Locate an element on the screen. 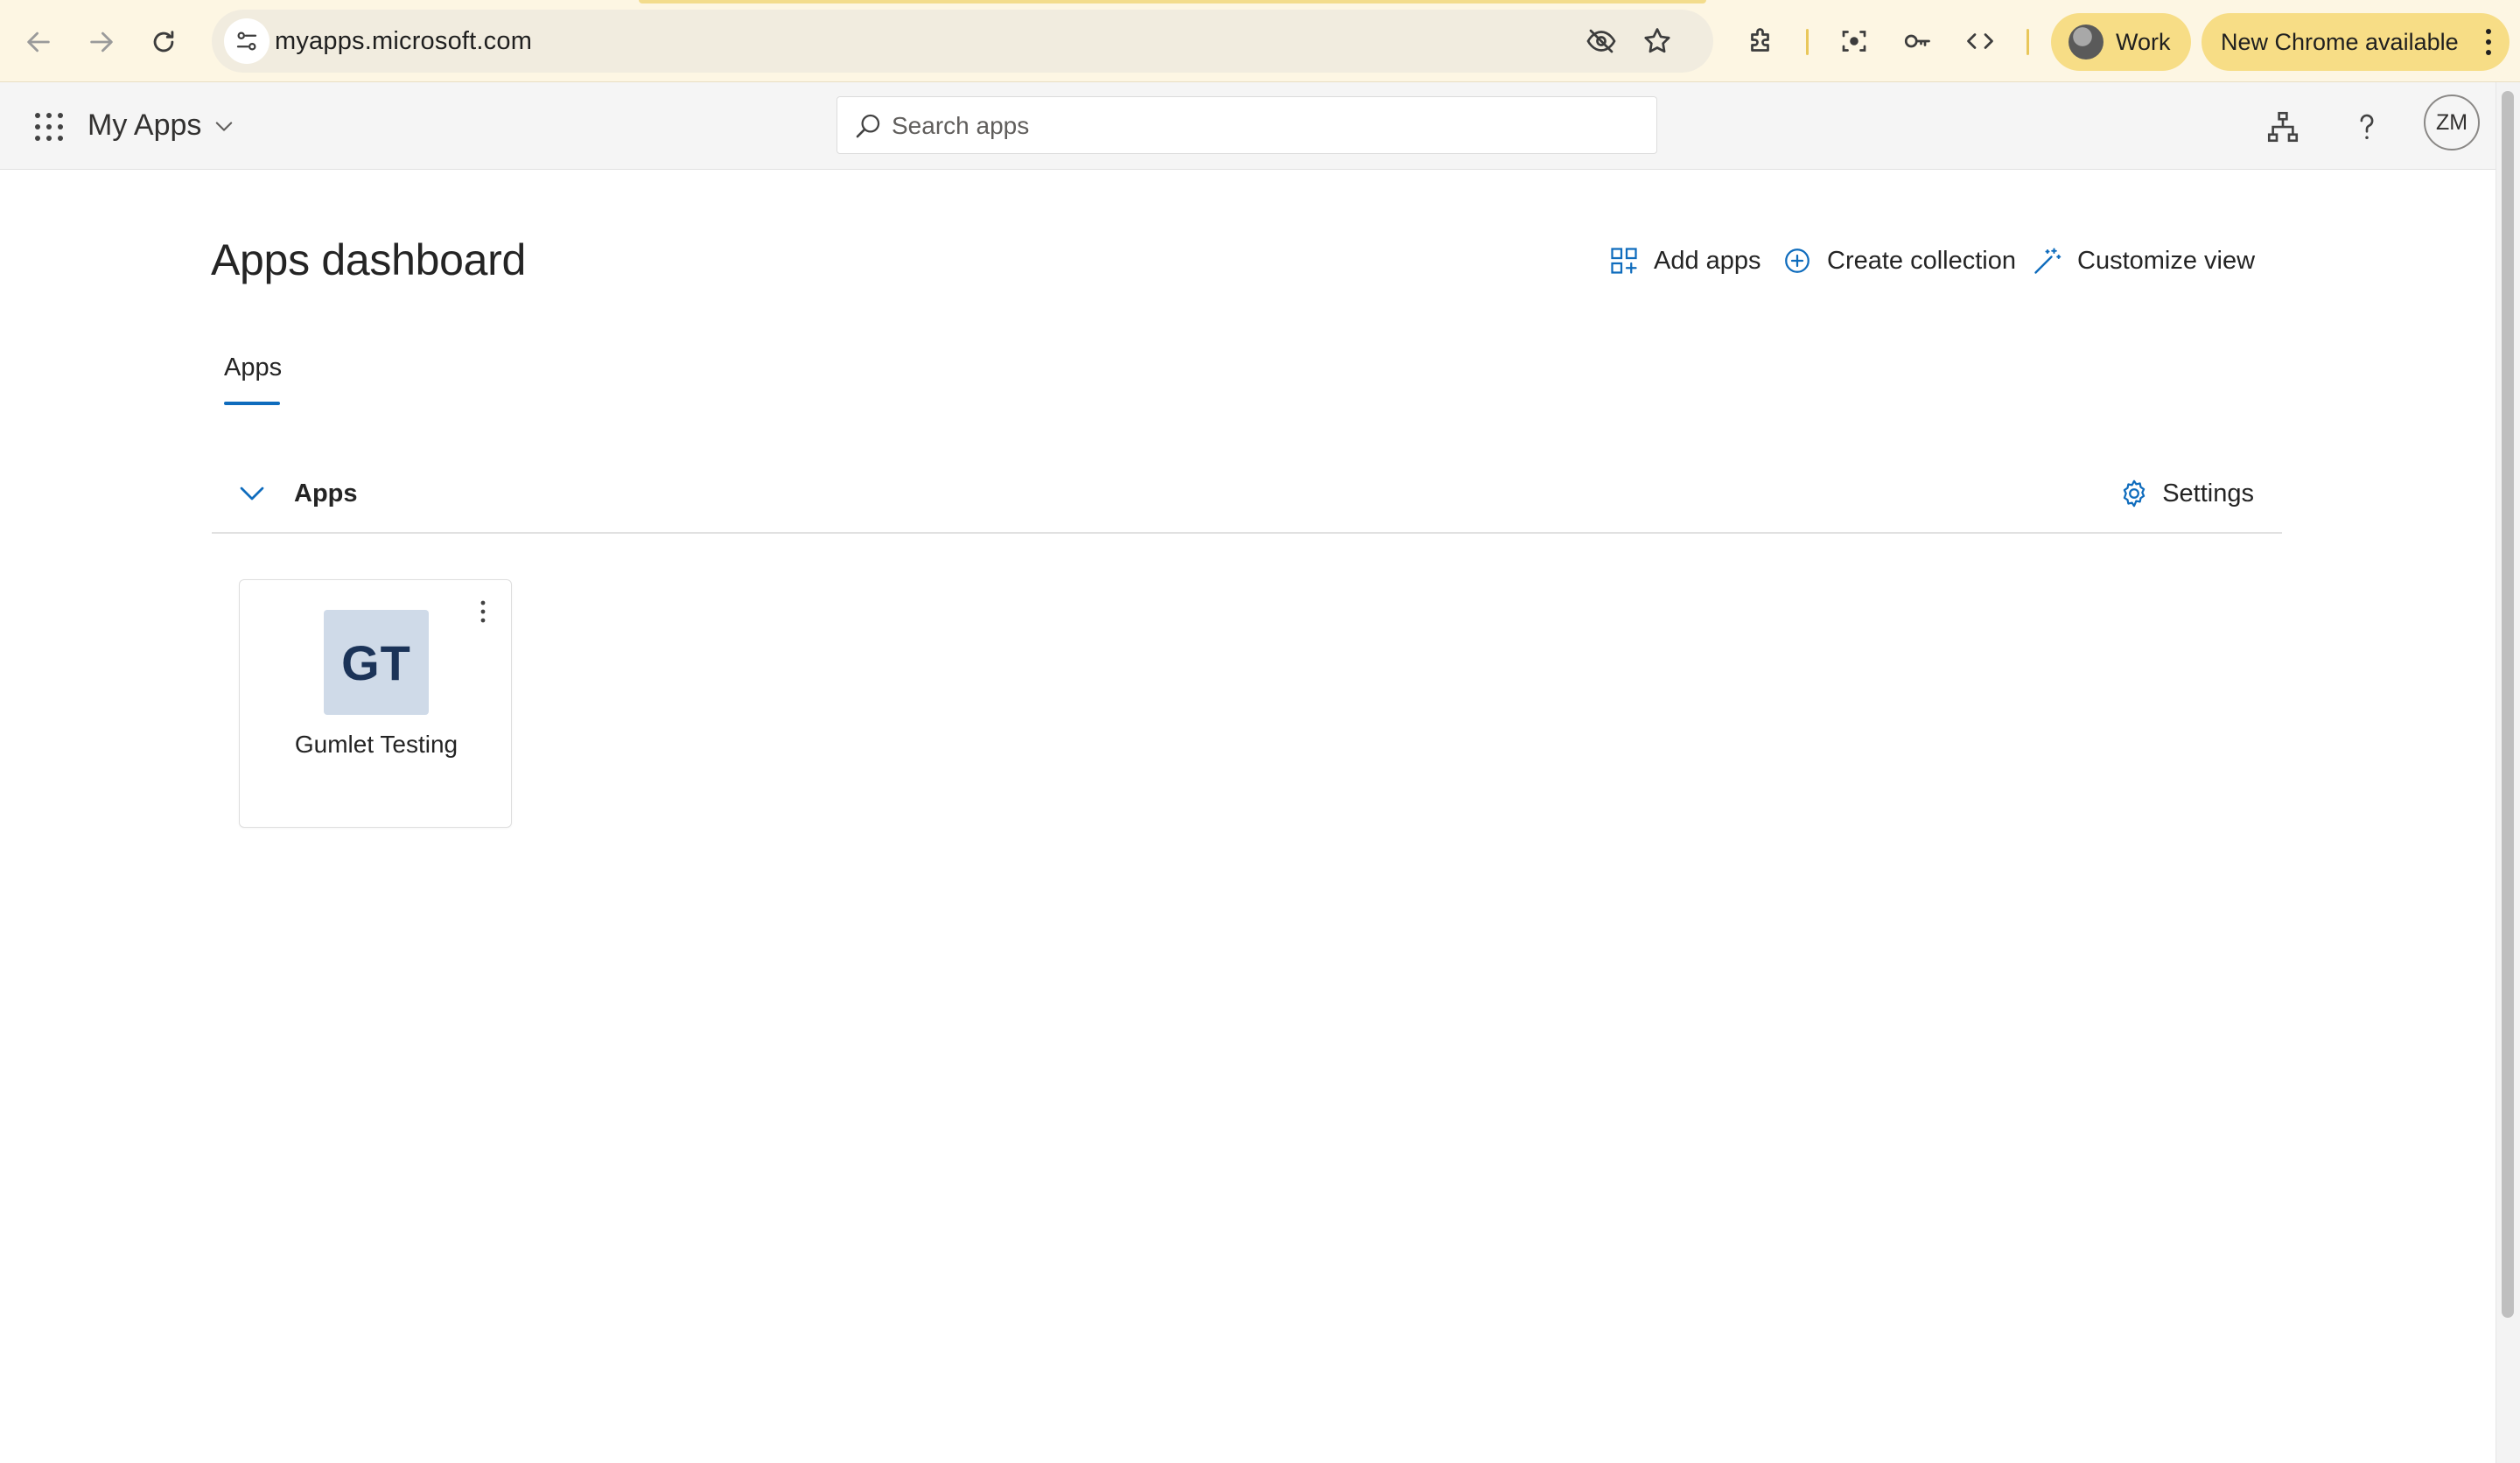 This screenshot has height=1463, width=2520. section-title: Apps is located at coordinates (326, 494).